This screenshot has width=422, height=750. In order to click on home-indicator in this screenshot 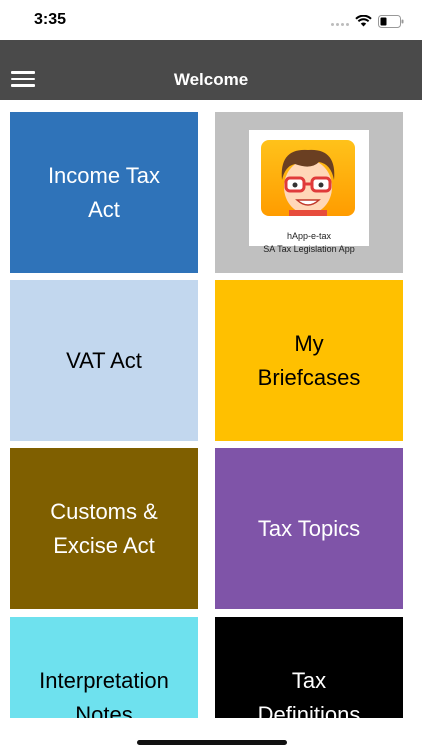, I will do `click(212, 742)`.